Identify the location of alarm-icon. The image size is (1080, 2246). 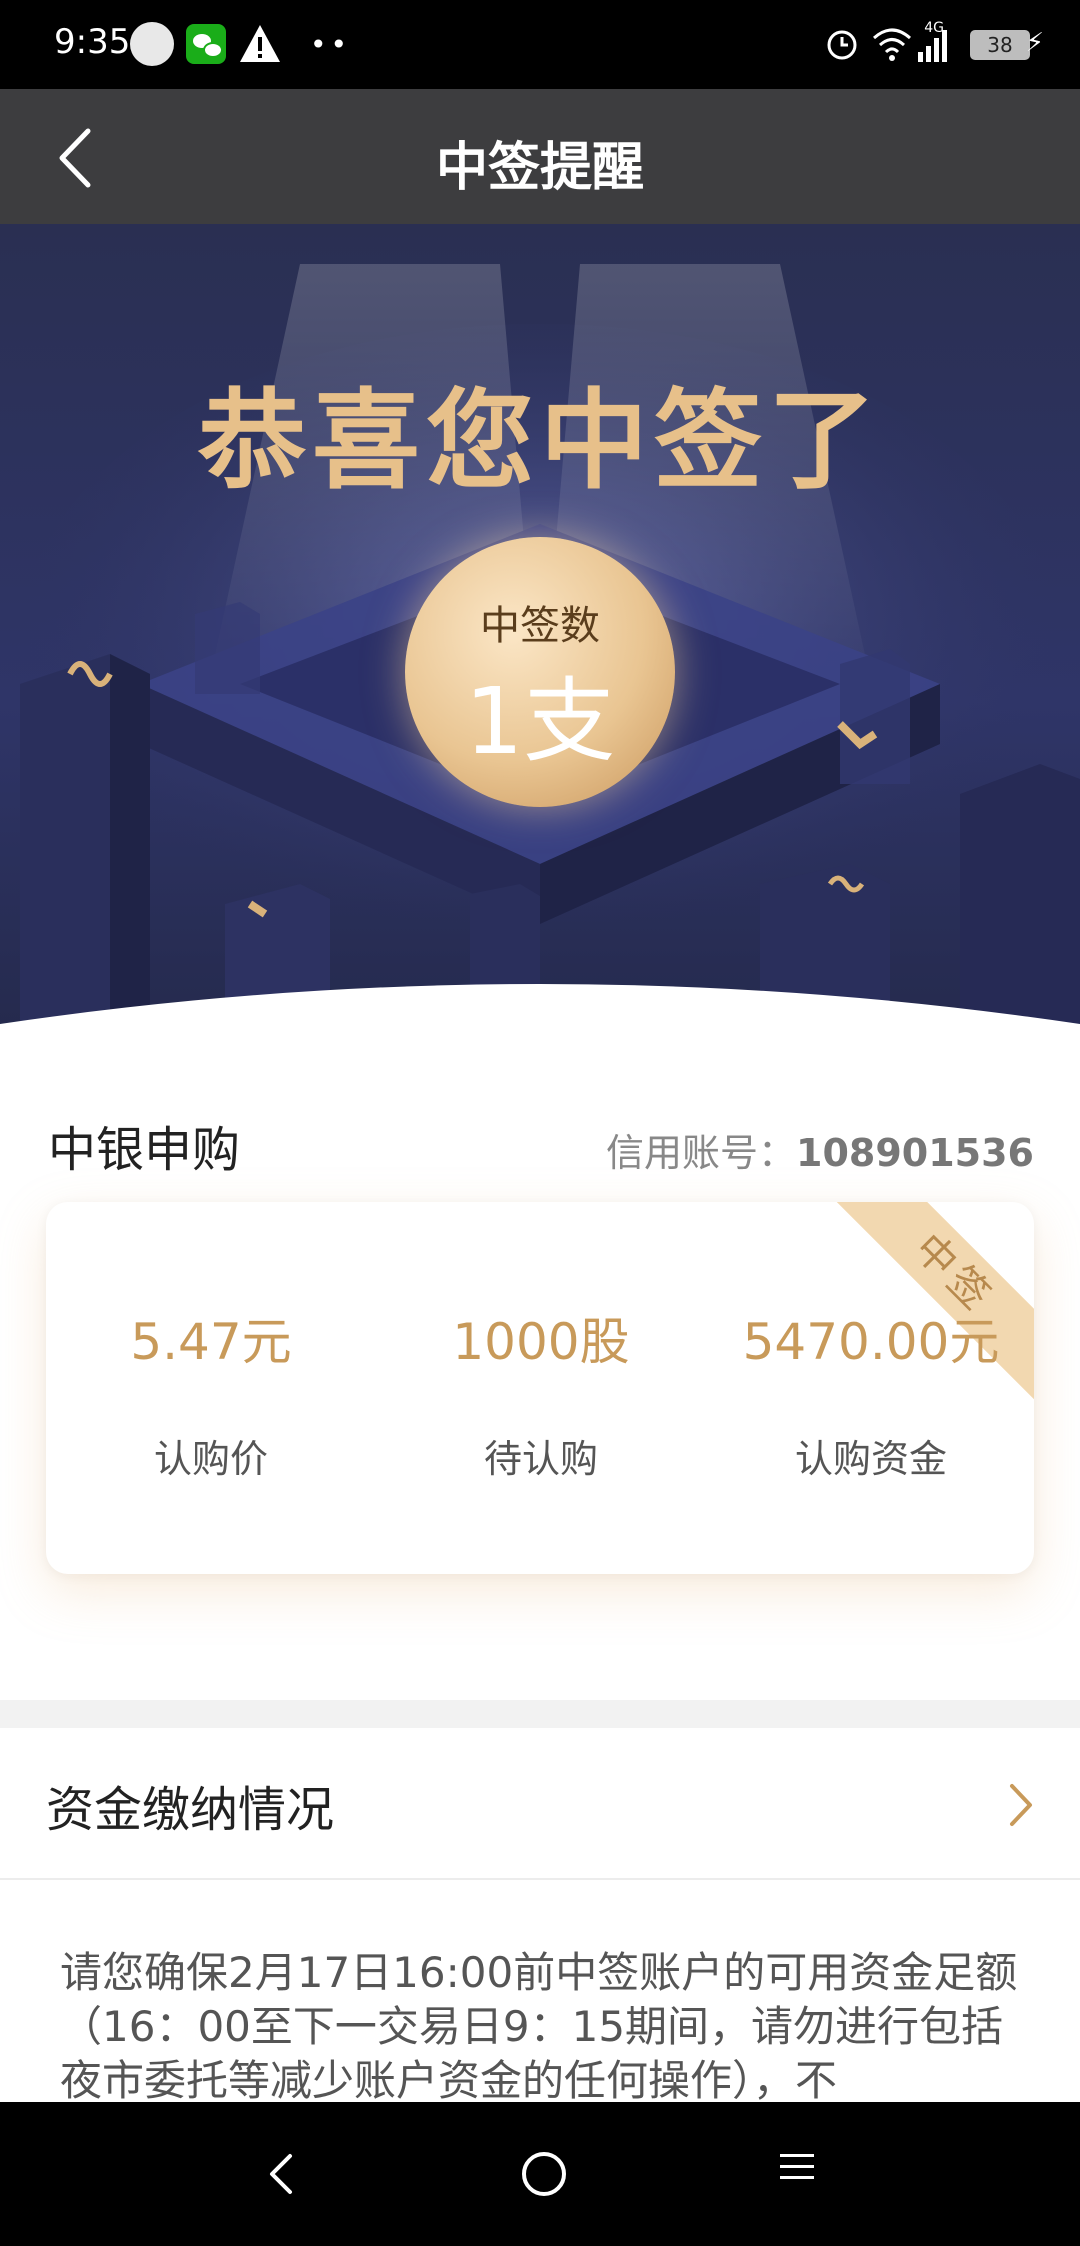
(842, 45).